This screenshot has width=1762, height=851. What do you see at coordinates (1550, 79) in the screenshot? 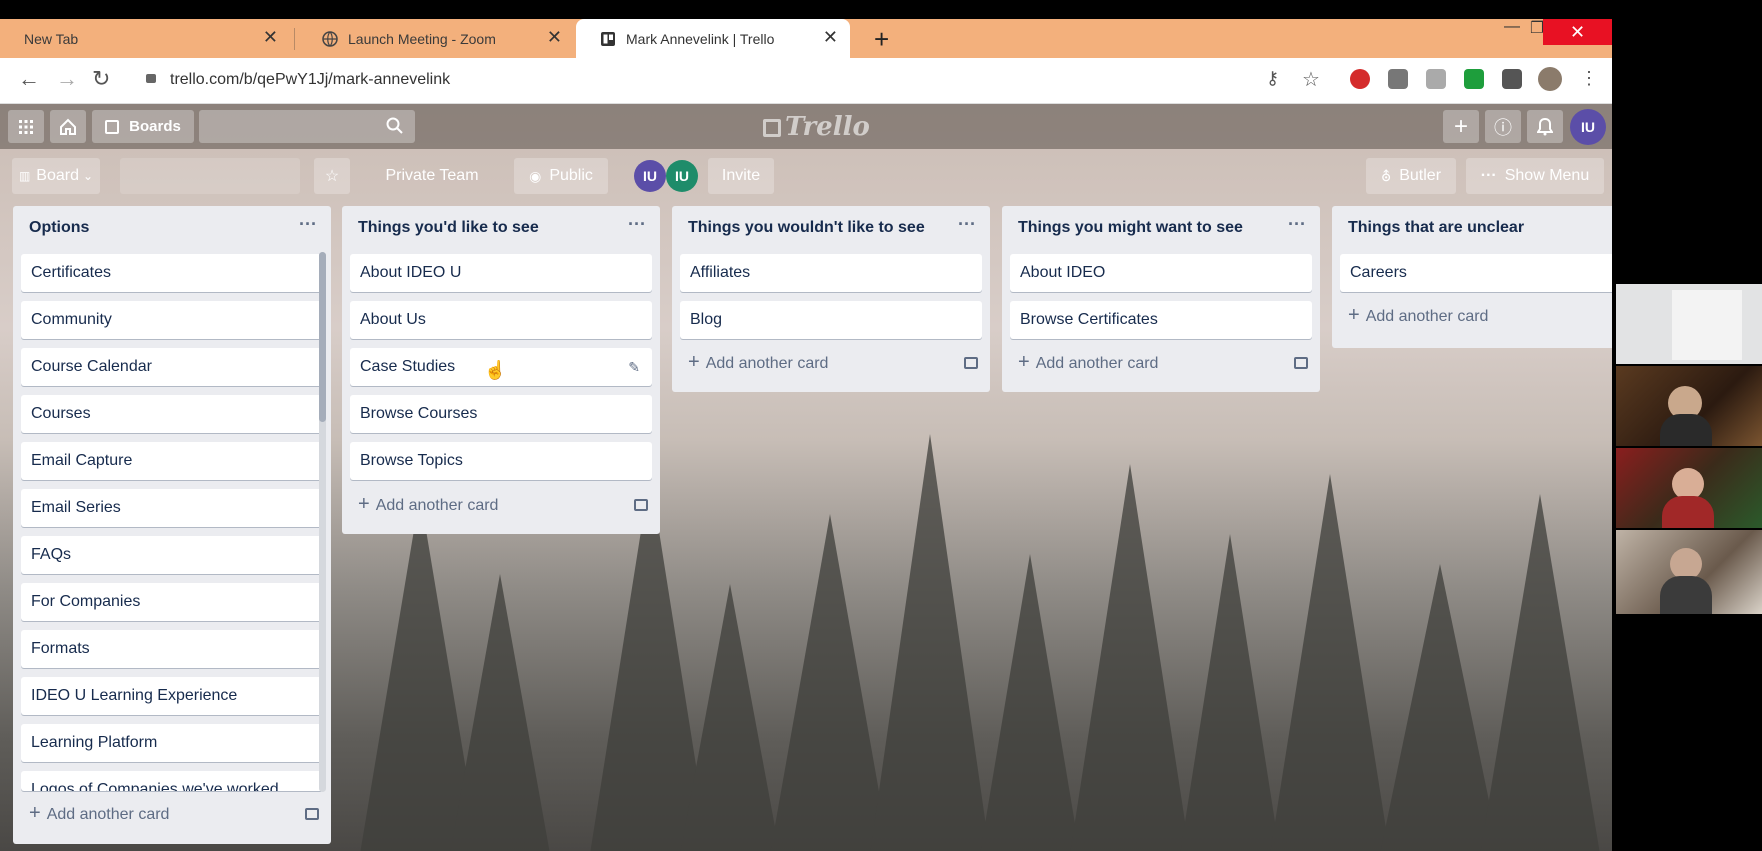
I see `profile-avatar` at bounding box center [1550, 79].